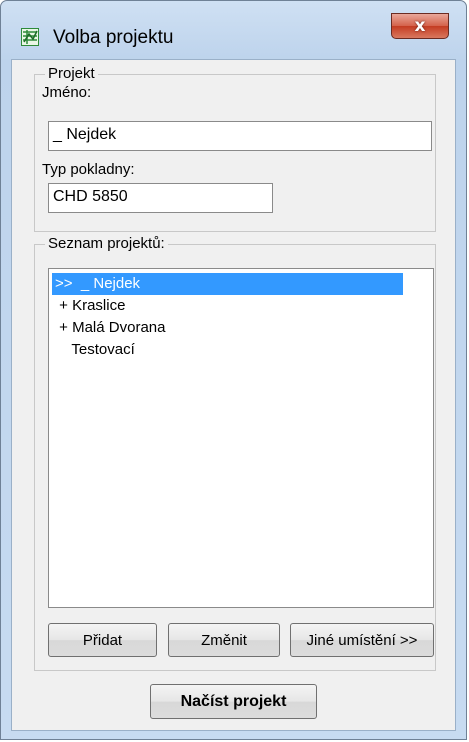  I want to click on name-label: Jméno:, so click(67, 92).